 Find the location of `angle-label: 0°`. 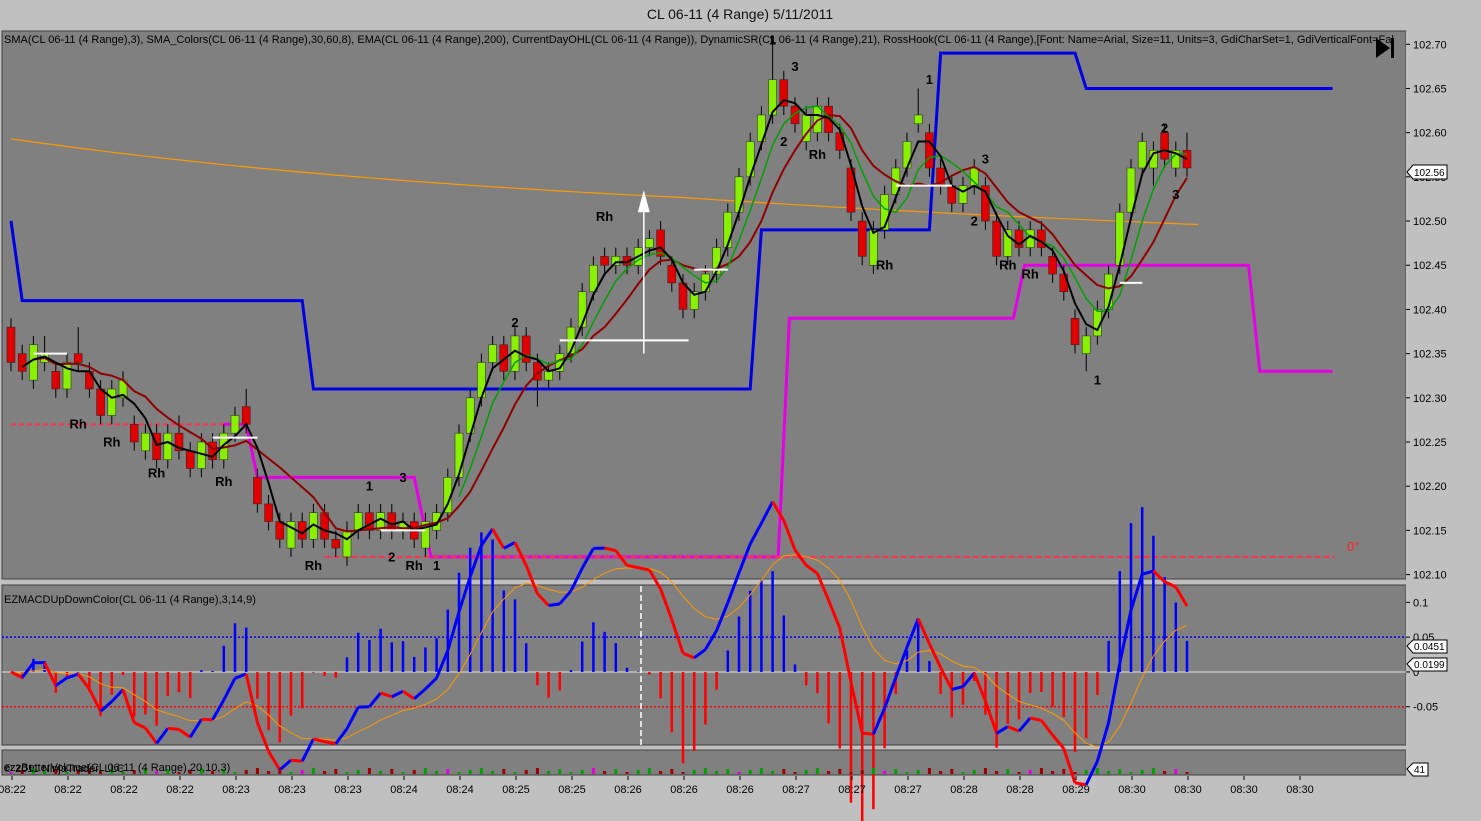

angle-label: 0° is located at coordinates (1353, 546).